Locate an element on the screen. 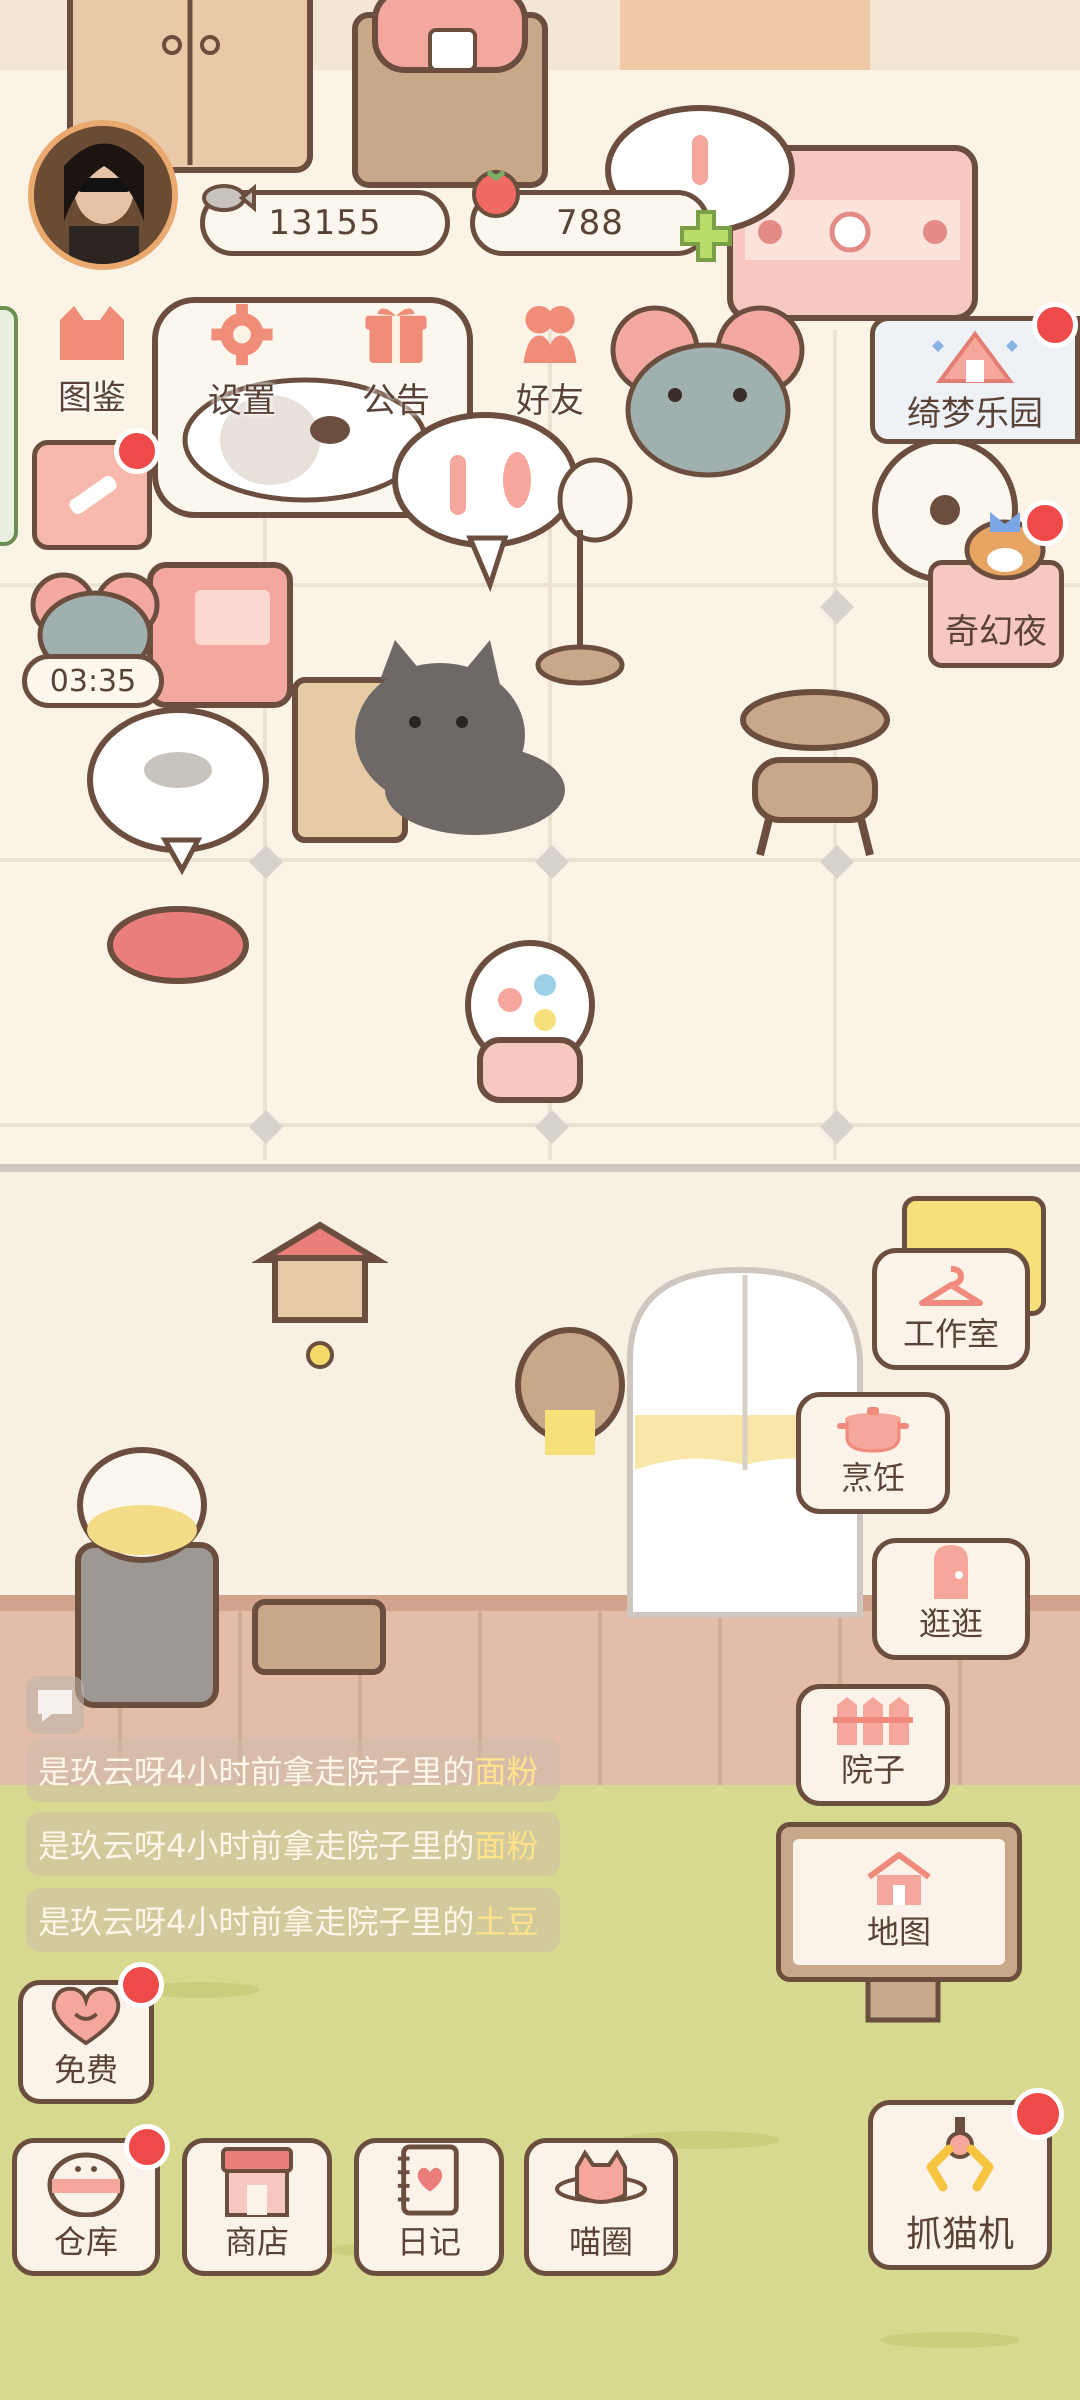 This screenshot has width=1080, height=2400. warehouse-notification-dot is located at coordinates (147, 2147).